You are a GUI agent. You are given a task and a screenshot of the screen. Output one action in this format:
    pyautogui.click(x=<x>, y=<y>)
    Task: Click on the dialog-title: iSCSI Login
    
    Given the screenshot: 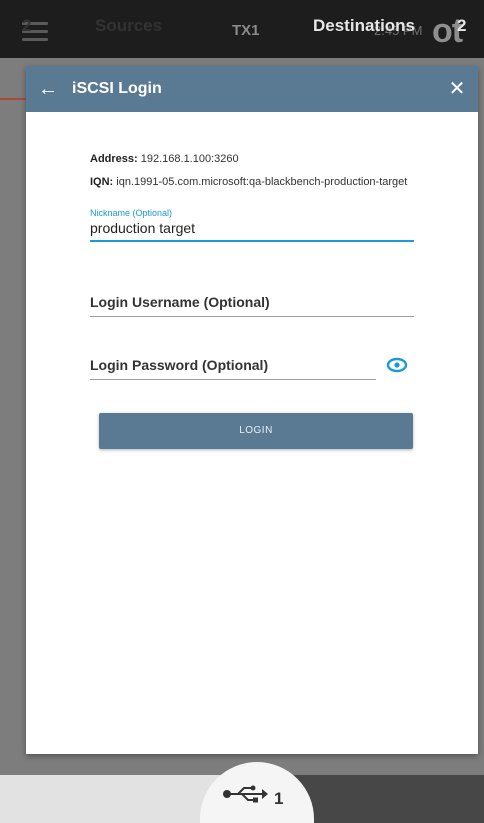 What is the action you would take?
    pyautogui.click(x=117, y=88)
    